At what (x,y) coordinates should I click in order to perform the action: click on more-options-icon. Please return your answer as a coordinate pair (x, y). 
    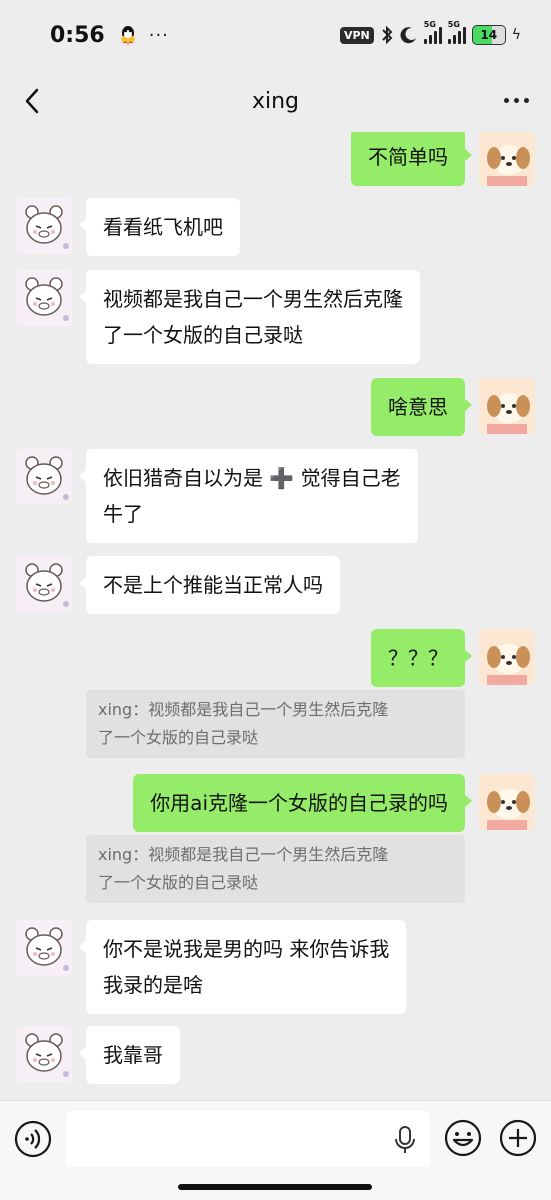
    Looking at the image, I should click on (516, 100).